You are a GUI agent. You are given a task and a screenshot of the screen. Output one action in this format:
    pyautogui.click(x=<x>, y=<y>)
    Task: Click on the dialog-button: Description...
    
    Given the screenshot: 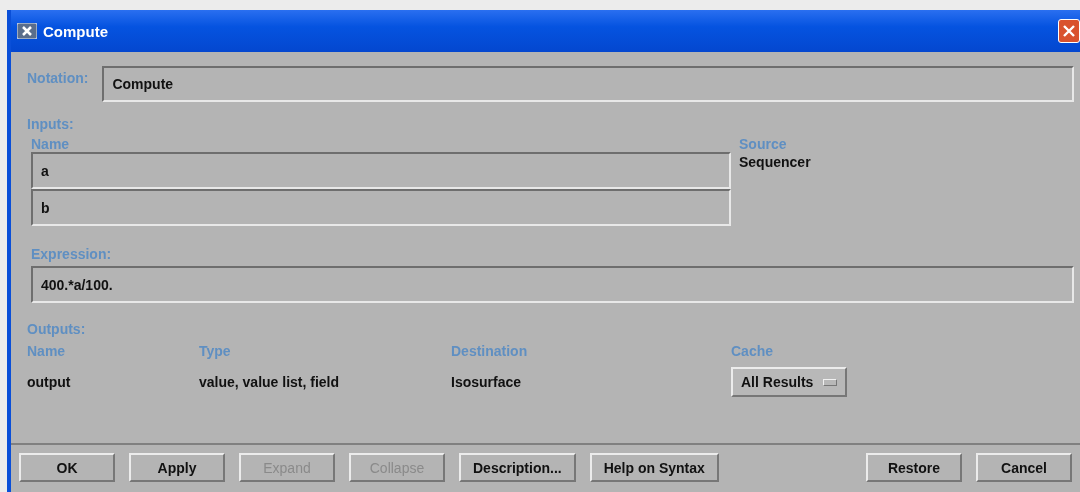 What is the action you would take?
    pyautogui.click(x=517, y=467)
    